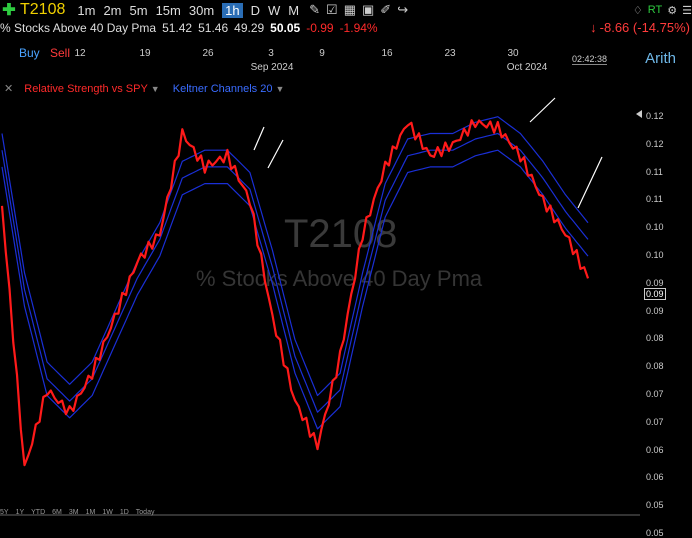 This screenshot has height=538, width=692. Describe the element at coordinates (38, 512) in the screenshot. I see `range-ytd: YTD` at that location.